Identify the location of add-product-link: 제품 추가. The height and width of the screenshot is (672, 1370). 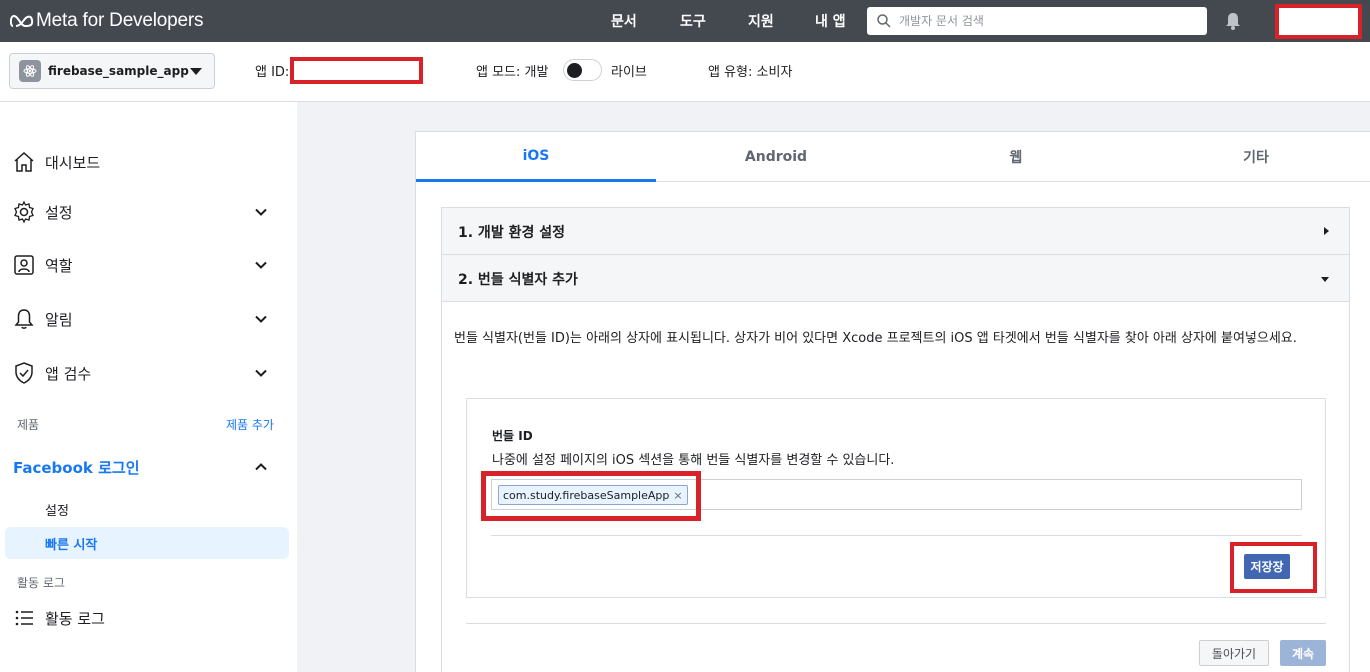
(250, 424).